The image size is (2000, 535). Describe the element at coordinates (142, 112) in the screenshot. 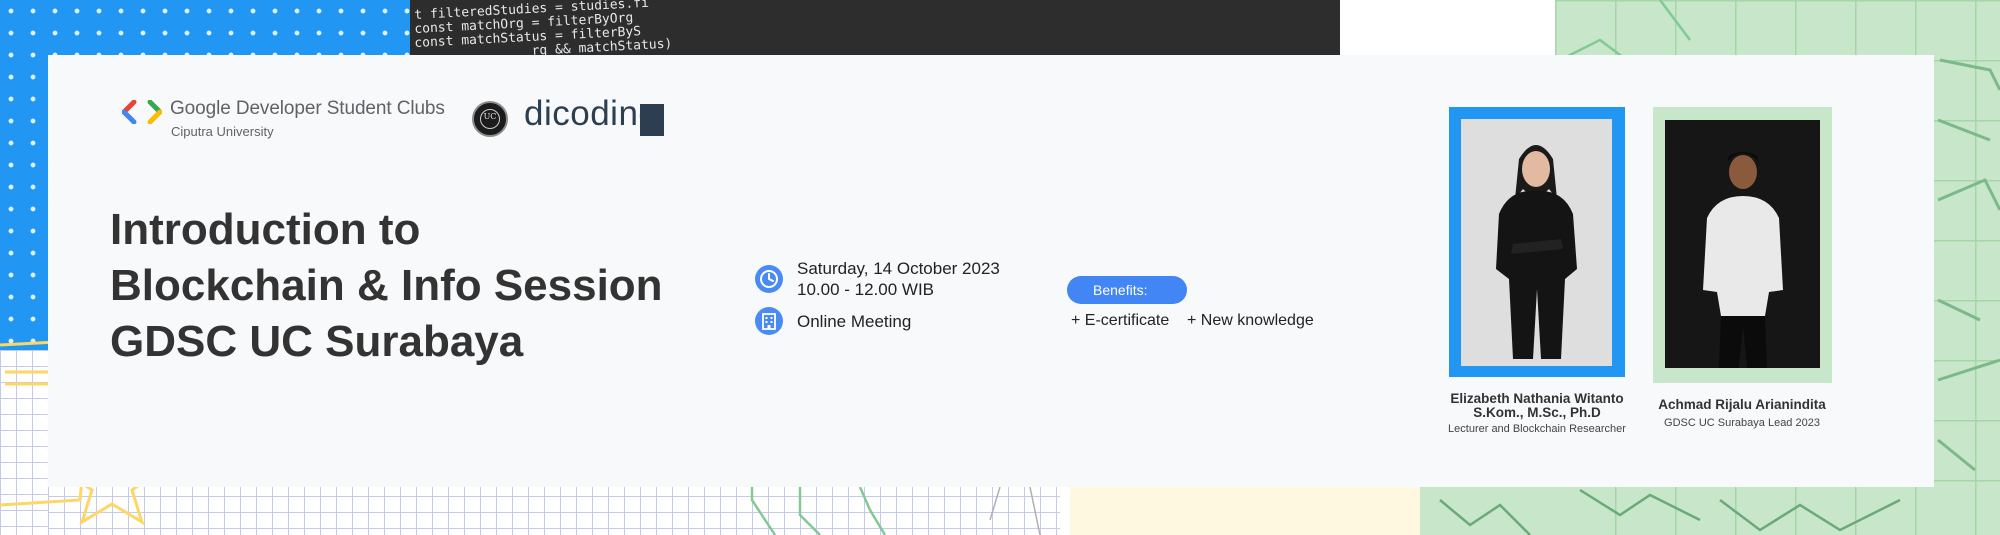

I see `gdsc-brackets-icon` at that location.